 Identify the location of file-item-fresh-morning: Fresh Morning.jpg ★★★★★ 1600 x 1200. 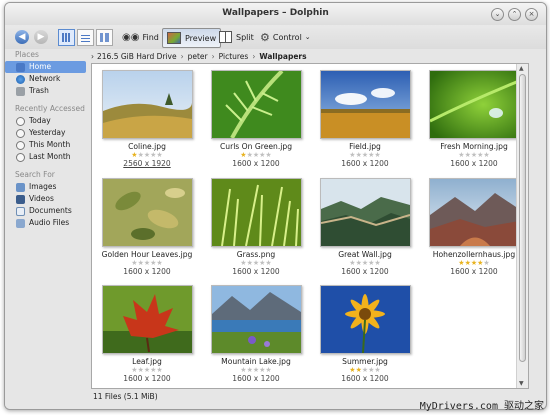
(474, 119).